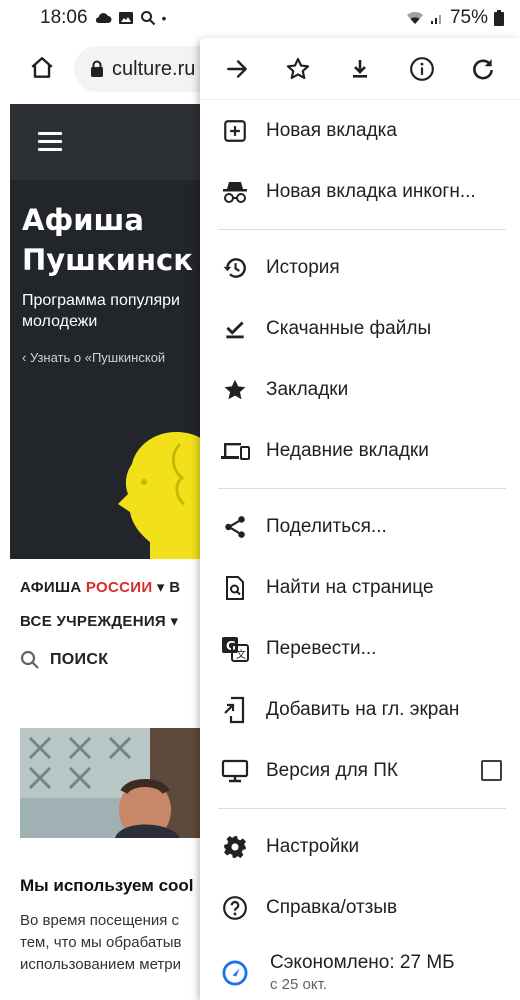 The image size is (520, 1000). What do you see at coordinates (235, 526) in the screenshot?
I see `share-icon` at bounding box center [235, 526].